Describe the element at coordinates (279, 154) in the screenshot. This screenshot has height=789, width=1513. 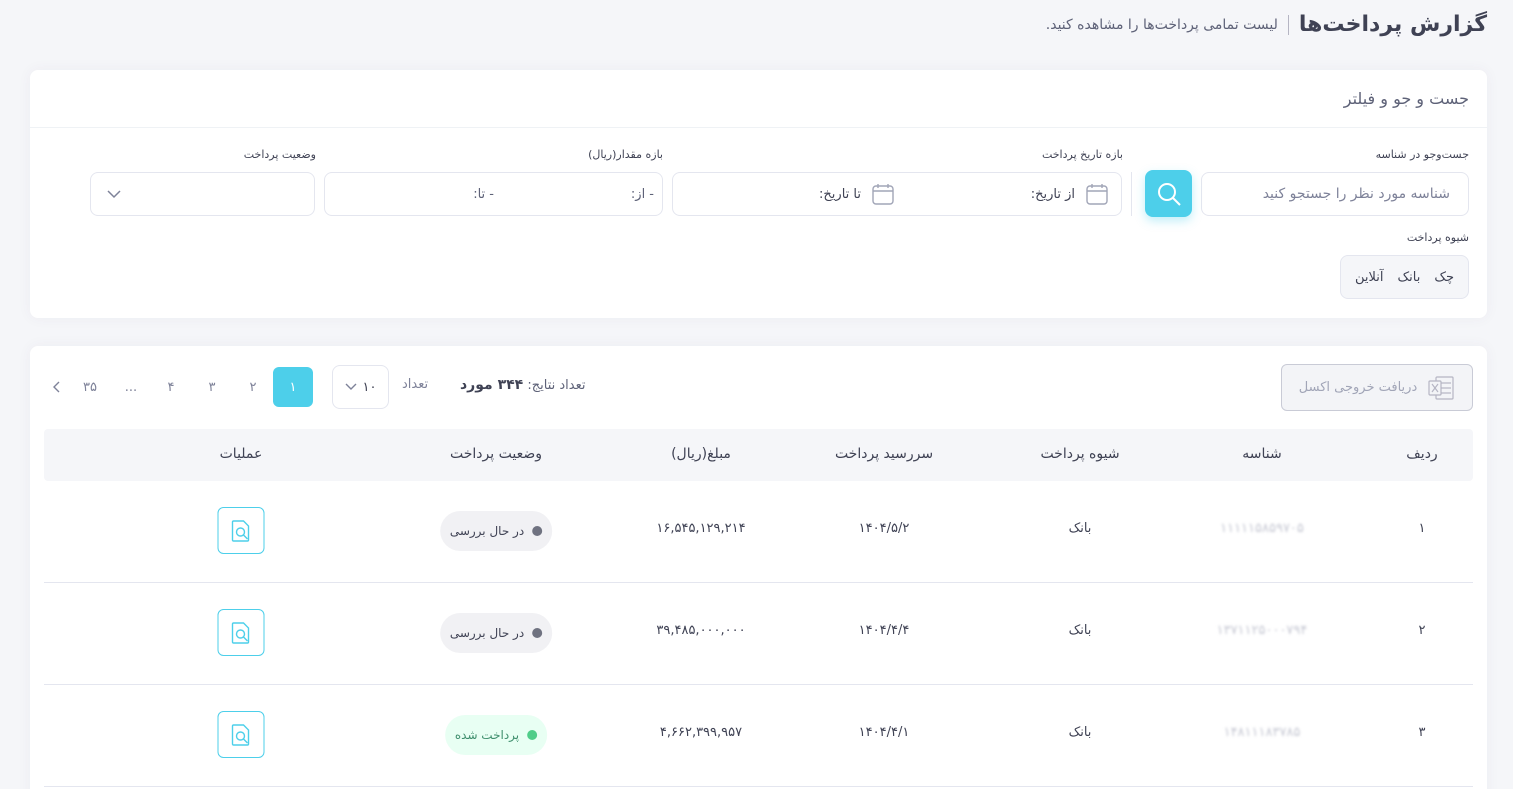
I see `status-select-label: وضعیت پرداخت` at that location.